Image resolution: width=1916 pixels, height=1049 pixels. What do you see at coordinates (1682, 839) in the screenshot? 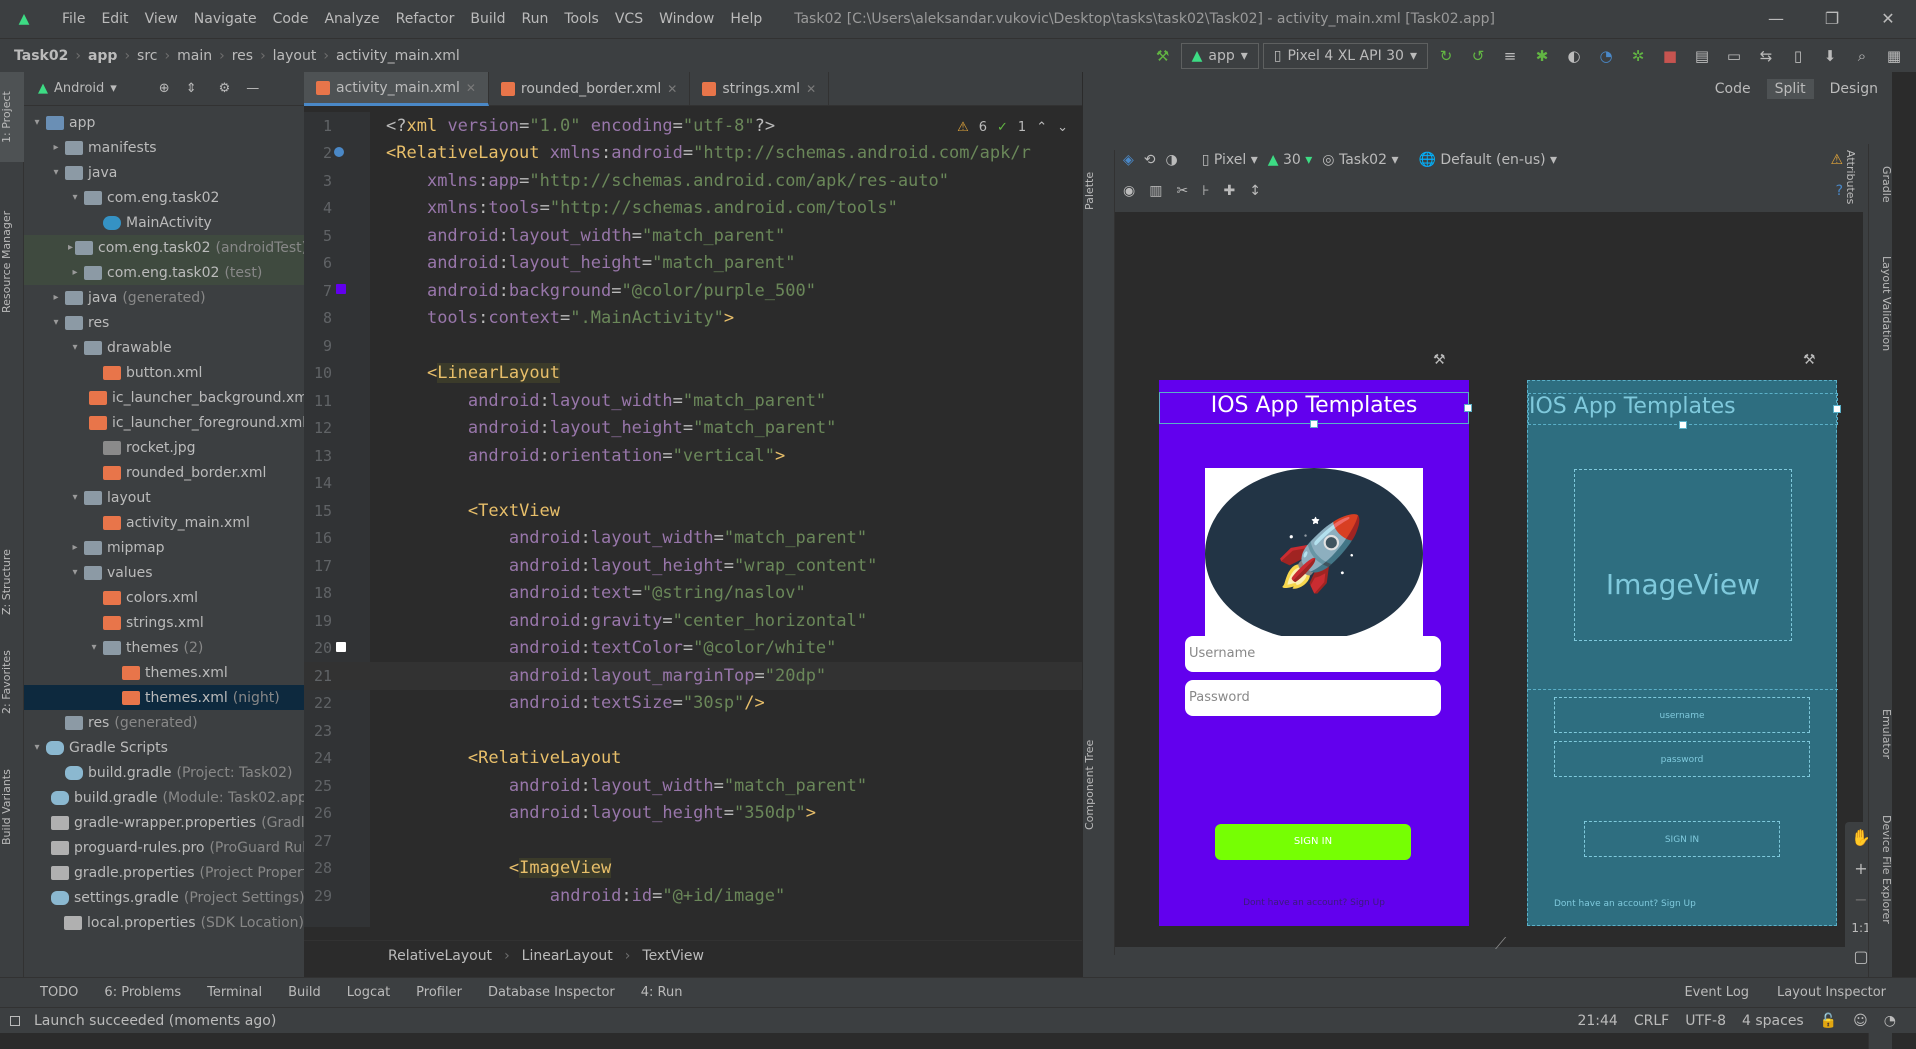
I see `blueprint-signin-button: SIGN IN` at bounding box center [1682, 839].